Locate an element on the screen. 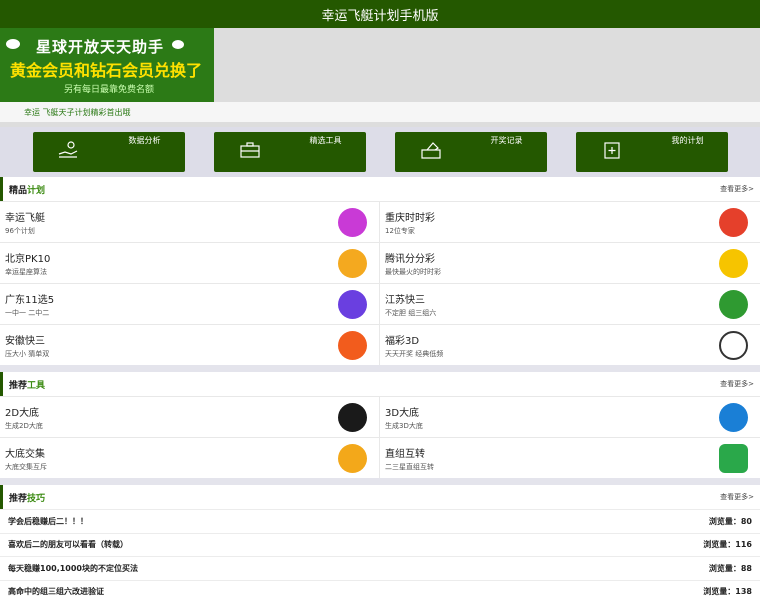 The width and height of the screenshot is (760, 600). tool-name: 3D大底 is located at coordinates (402, 413).